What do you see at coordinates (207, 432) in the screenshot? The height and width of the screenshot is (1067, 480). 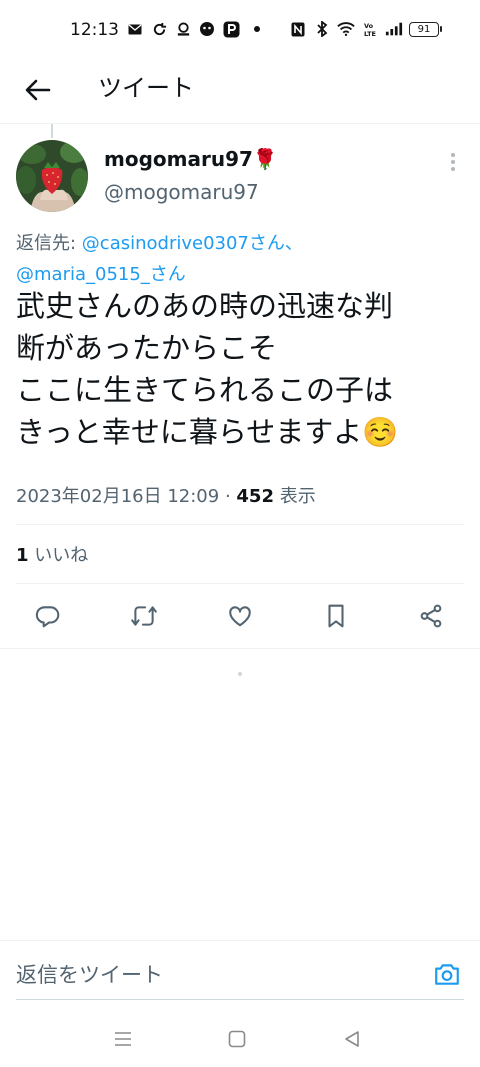 I see `tweet-text-line: きっと幸せに暮らせますよ☺️` at bounding box center [207, 432].